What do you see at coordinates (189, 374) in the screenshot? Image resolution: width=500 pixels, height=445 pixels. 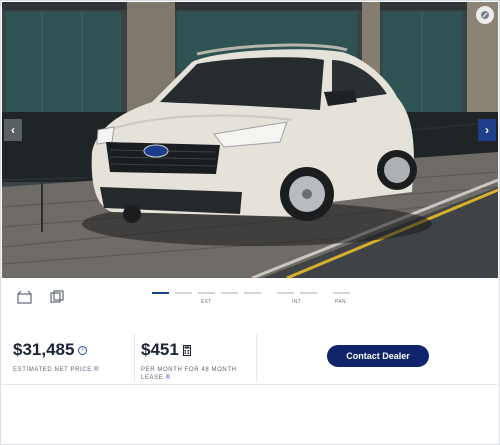 I see `lease-caption: PER MONTH FOR 48 MONTH LEASE ®` at bounding box center [189, 374].